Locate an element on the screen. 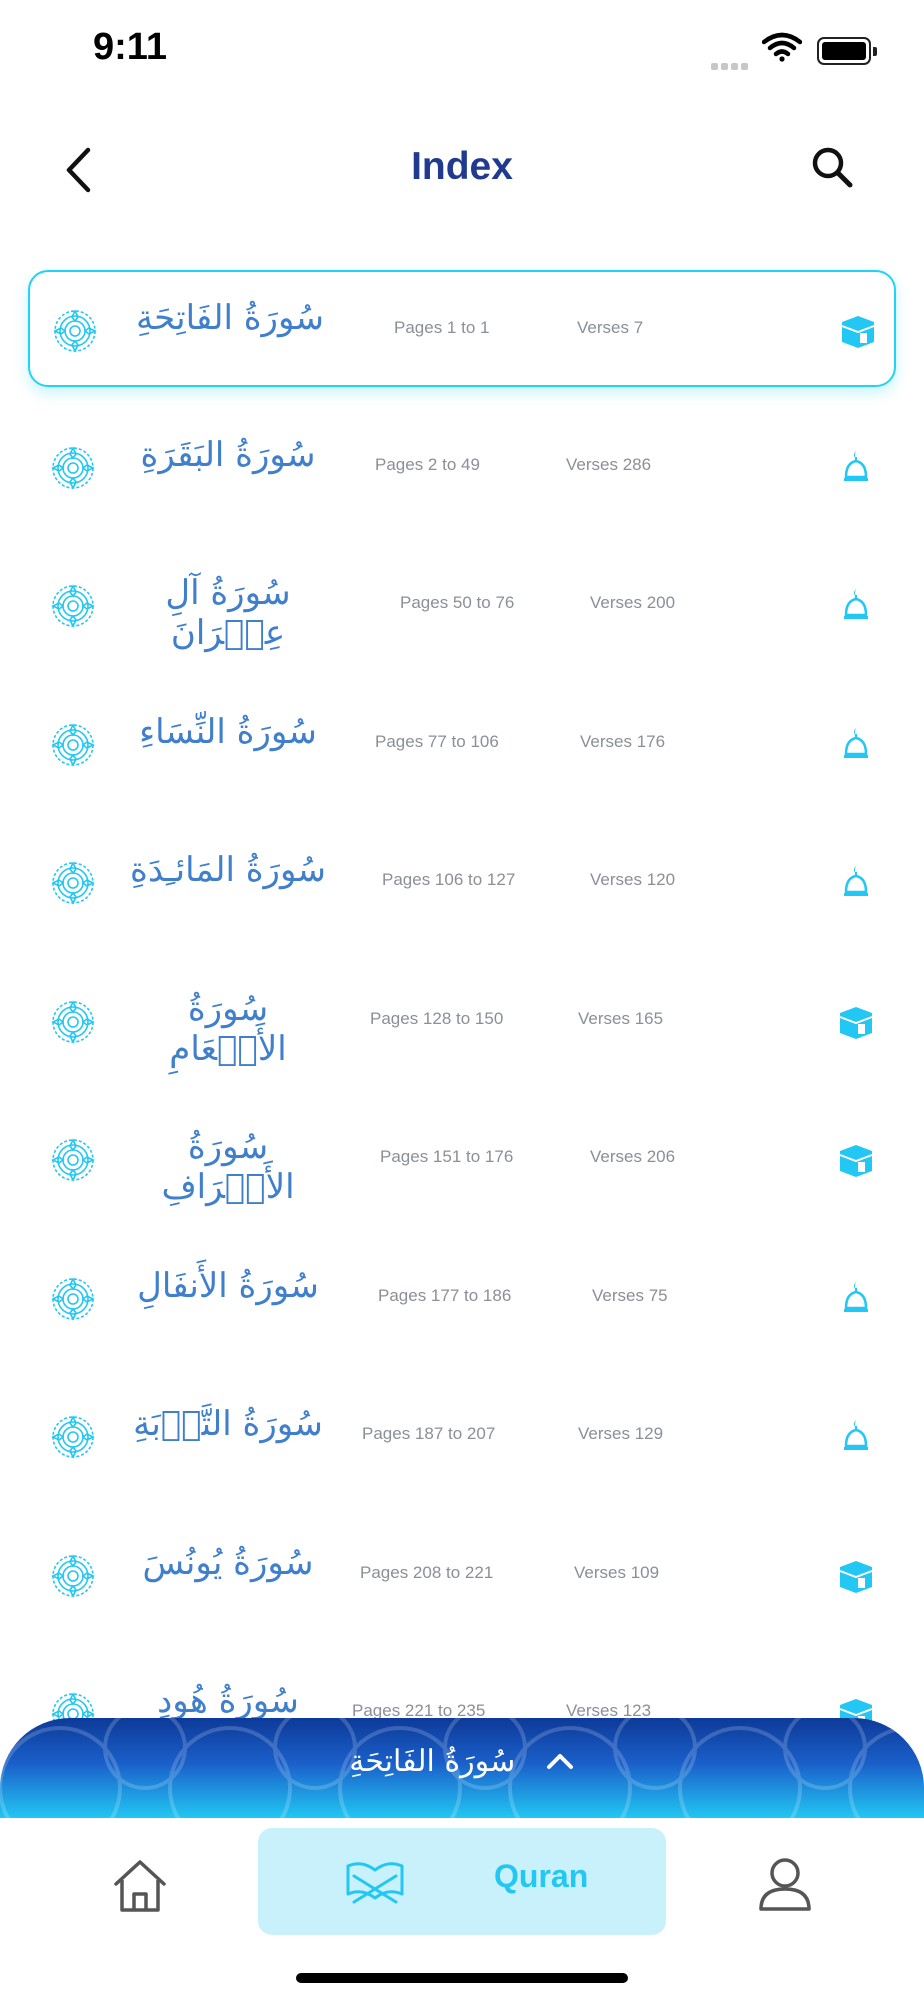 The image size is (924, 2000). surah-verses: Verses 7 is located at coordinates (610, 327).